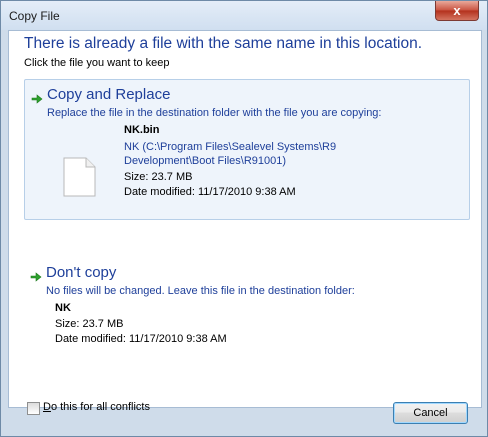  I want to click on apply-to-all-accelerator: D, so click(47, 407).